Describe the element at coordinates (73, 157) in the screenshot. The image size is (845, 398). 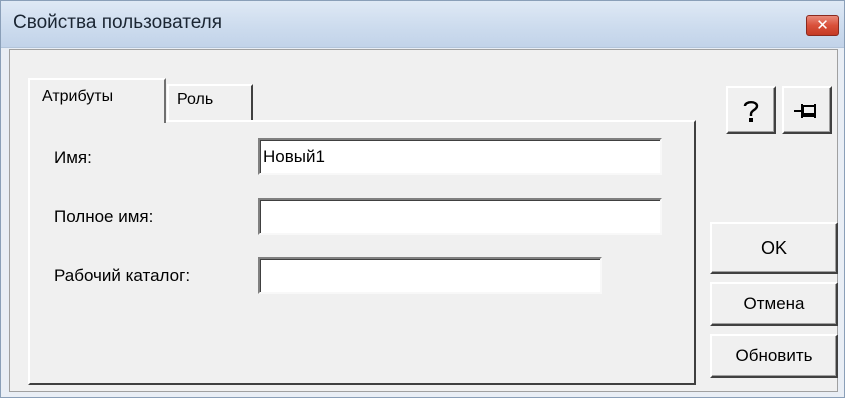
I see `name-label: Имя:` at that location.